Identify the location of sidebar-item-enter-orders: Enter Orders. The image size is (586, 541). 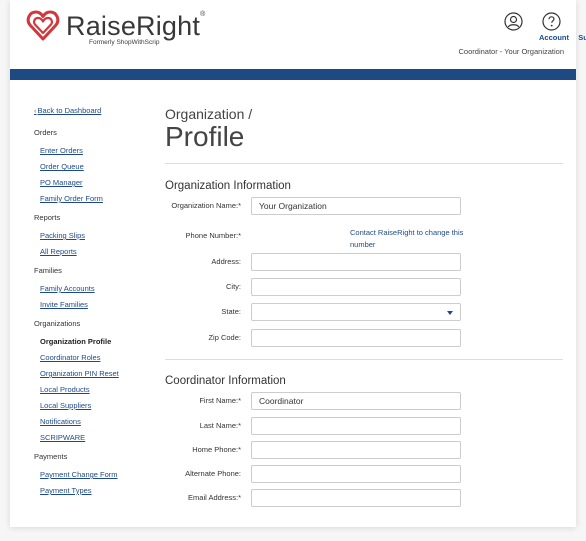
(97, 150).